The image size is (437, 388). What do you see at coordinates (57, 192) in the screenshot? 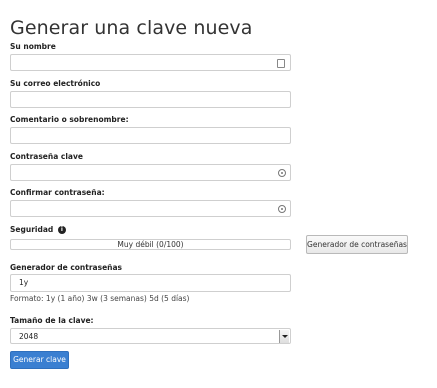
I see `confirm-password-label: Confirmar contraseña:` at bounding box center [57, 192].